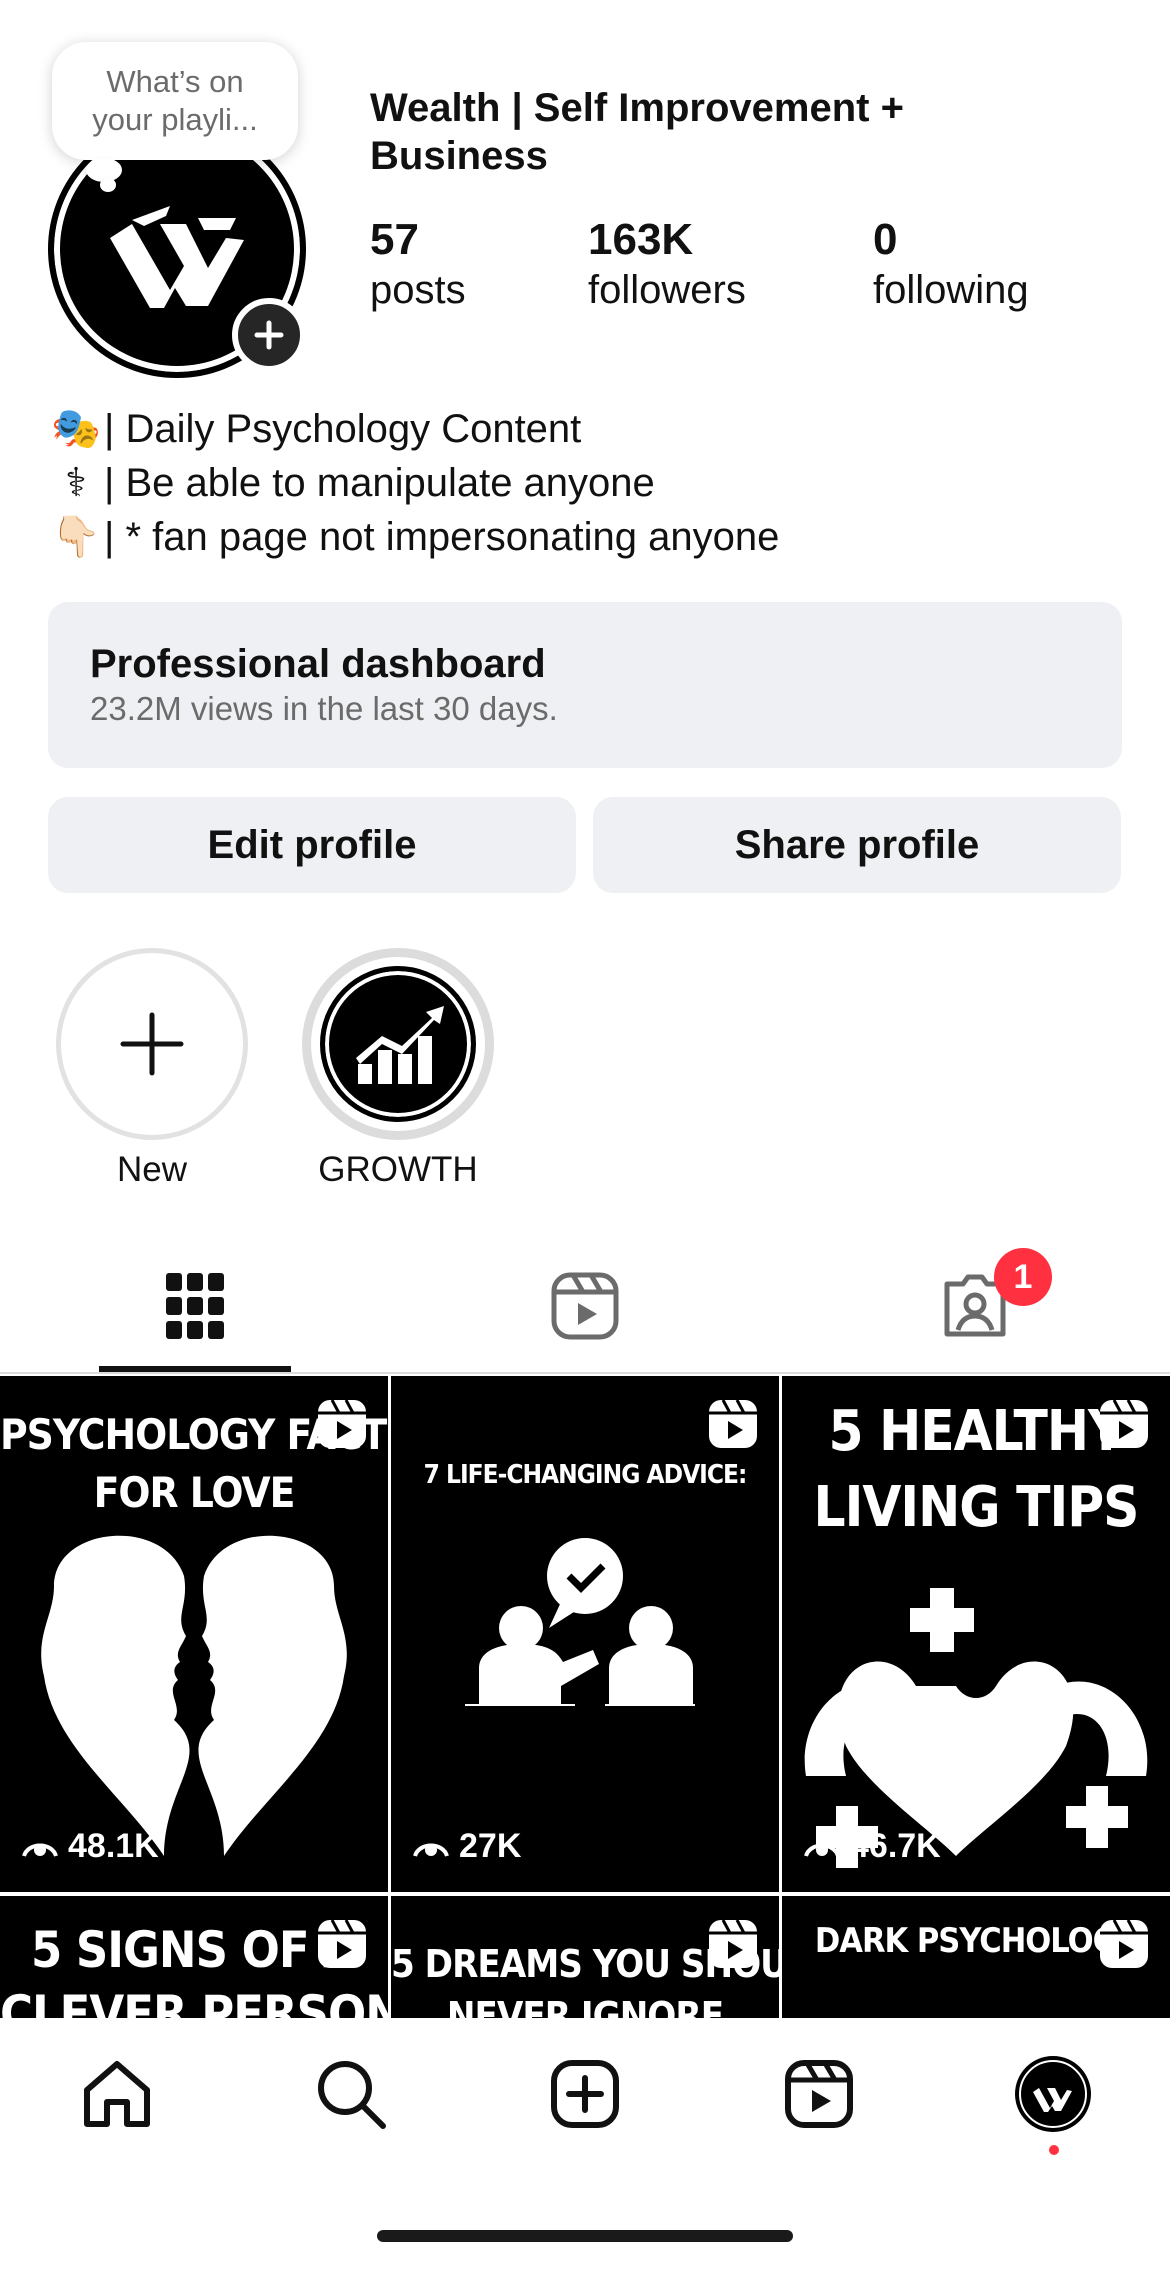 The width and height of the screenshot is (1170, 2270). I want to click on growth-chart-icon, so click(400, 1045).